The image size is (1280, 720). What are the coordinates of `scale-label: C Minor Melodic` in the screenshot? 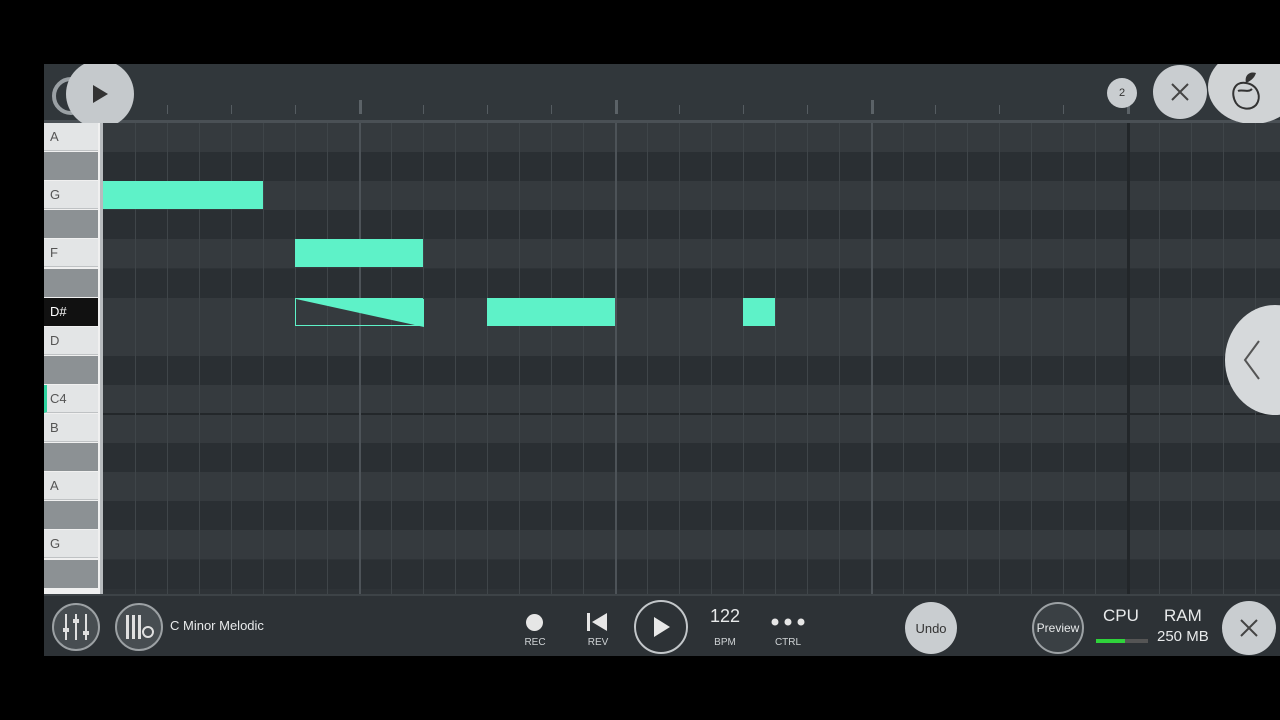 It's located at (217, 625).